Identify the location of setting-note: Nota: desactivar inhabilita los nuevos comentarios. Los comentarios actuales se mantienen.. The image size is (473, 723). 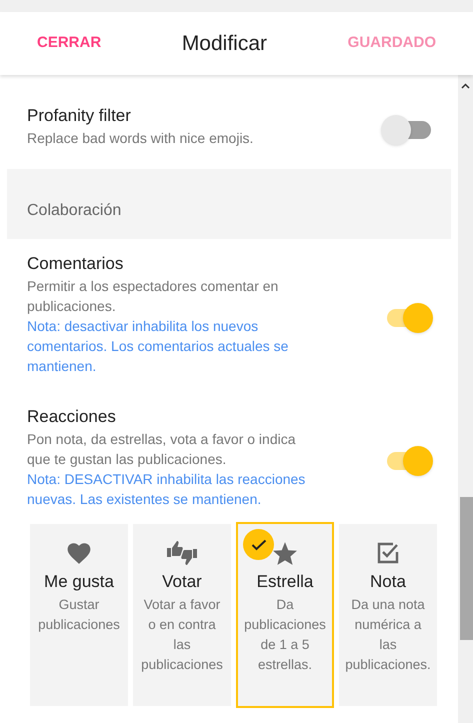
(158, 346).